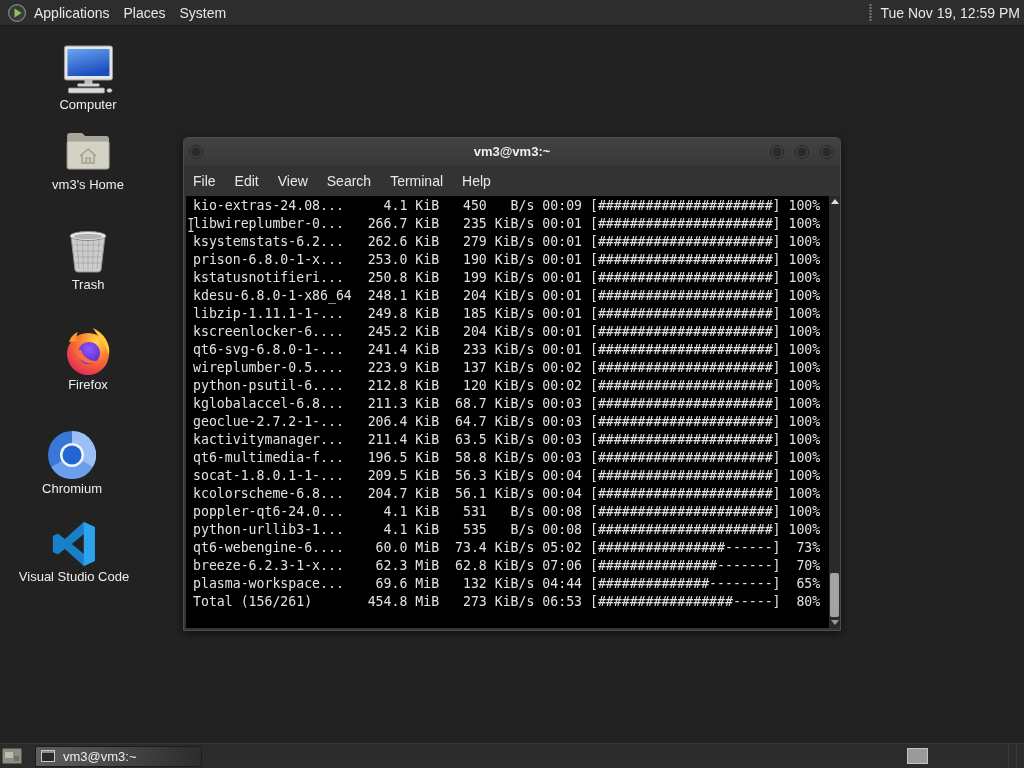  What do you see at coordinates (507, 332) in the screenshot?
I see `terminal-line: kscreenlocker-6.... 245.2 KiB 204 KiB/s 00:01 [######################] 100%` at bounding box center [507, 332].